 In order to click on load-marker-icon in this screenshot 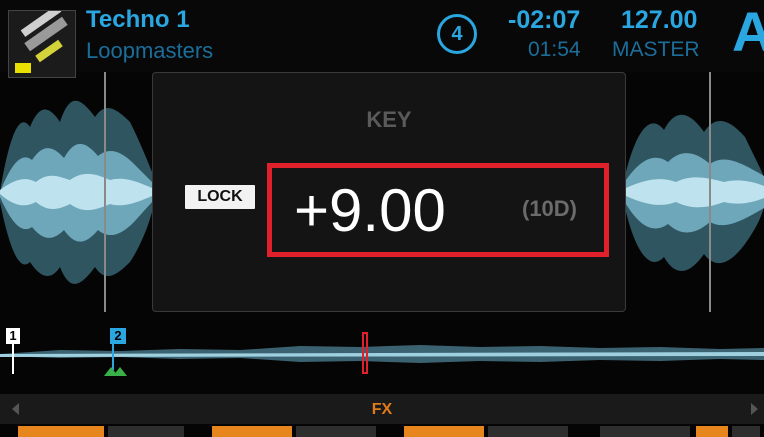, I will do `click(120, 371)`.